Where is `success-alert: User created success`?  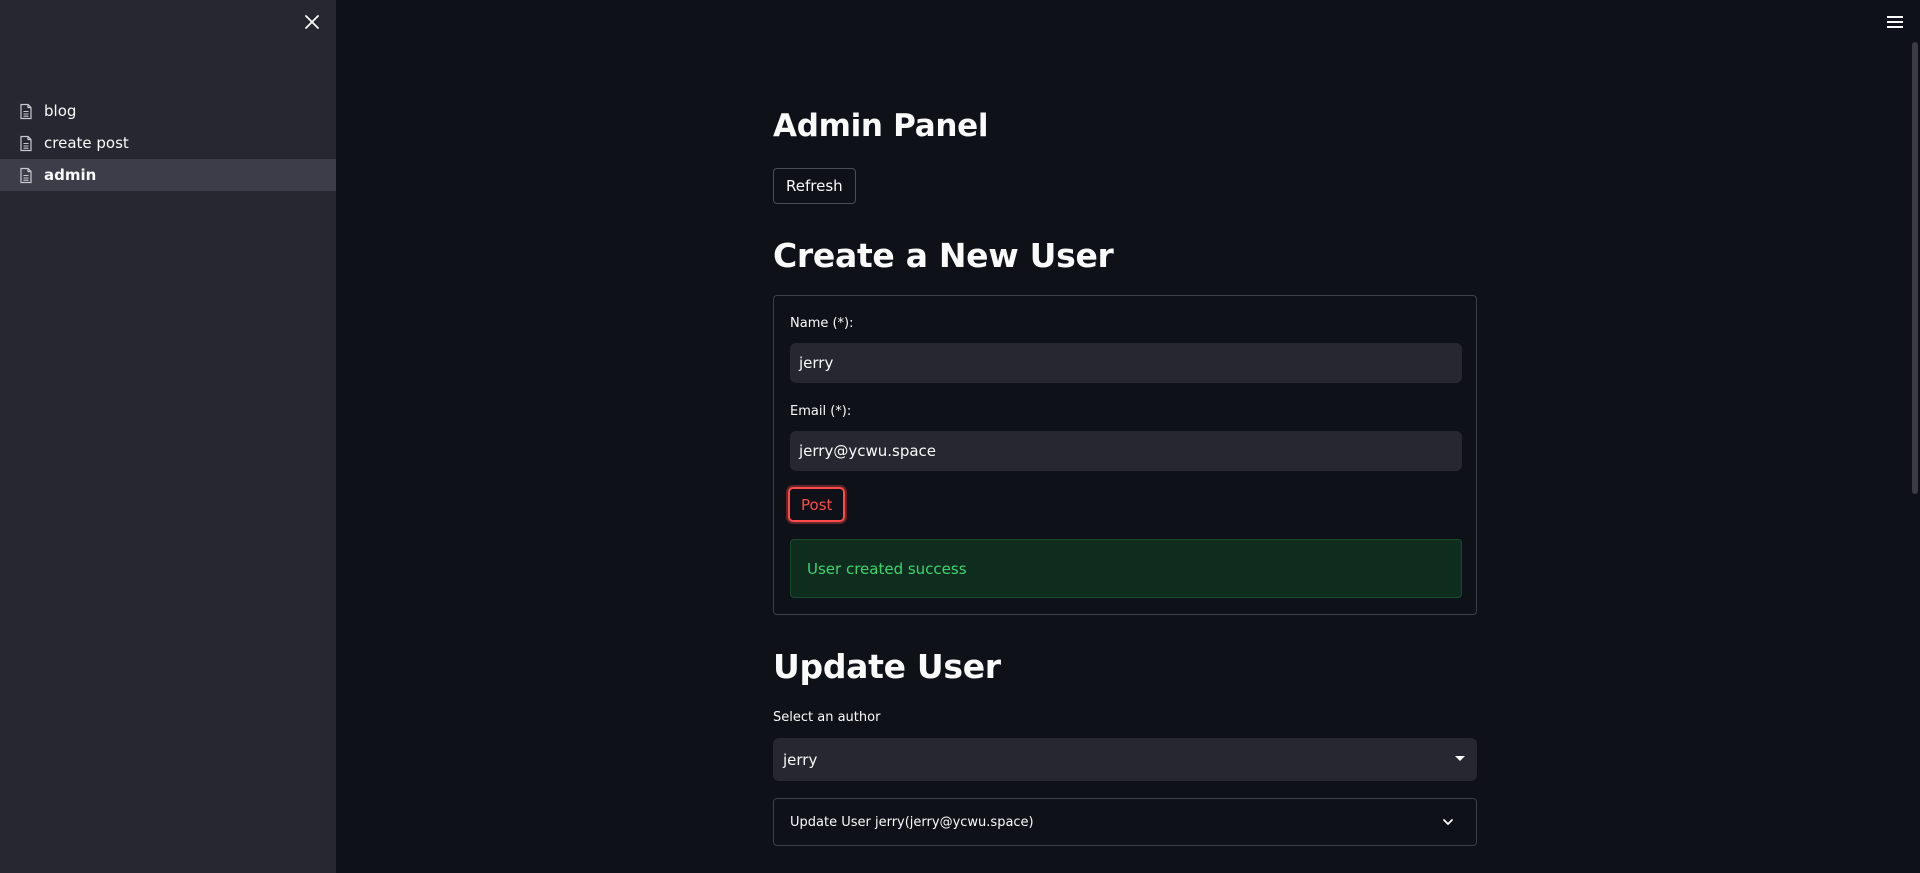
success-alert: User created success is located at coordinates (1126, 568).